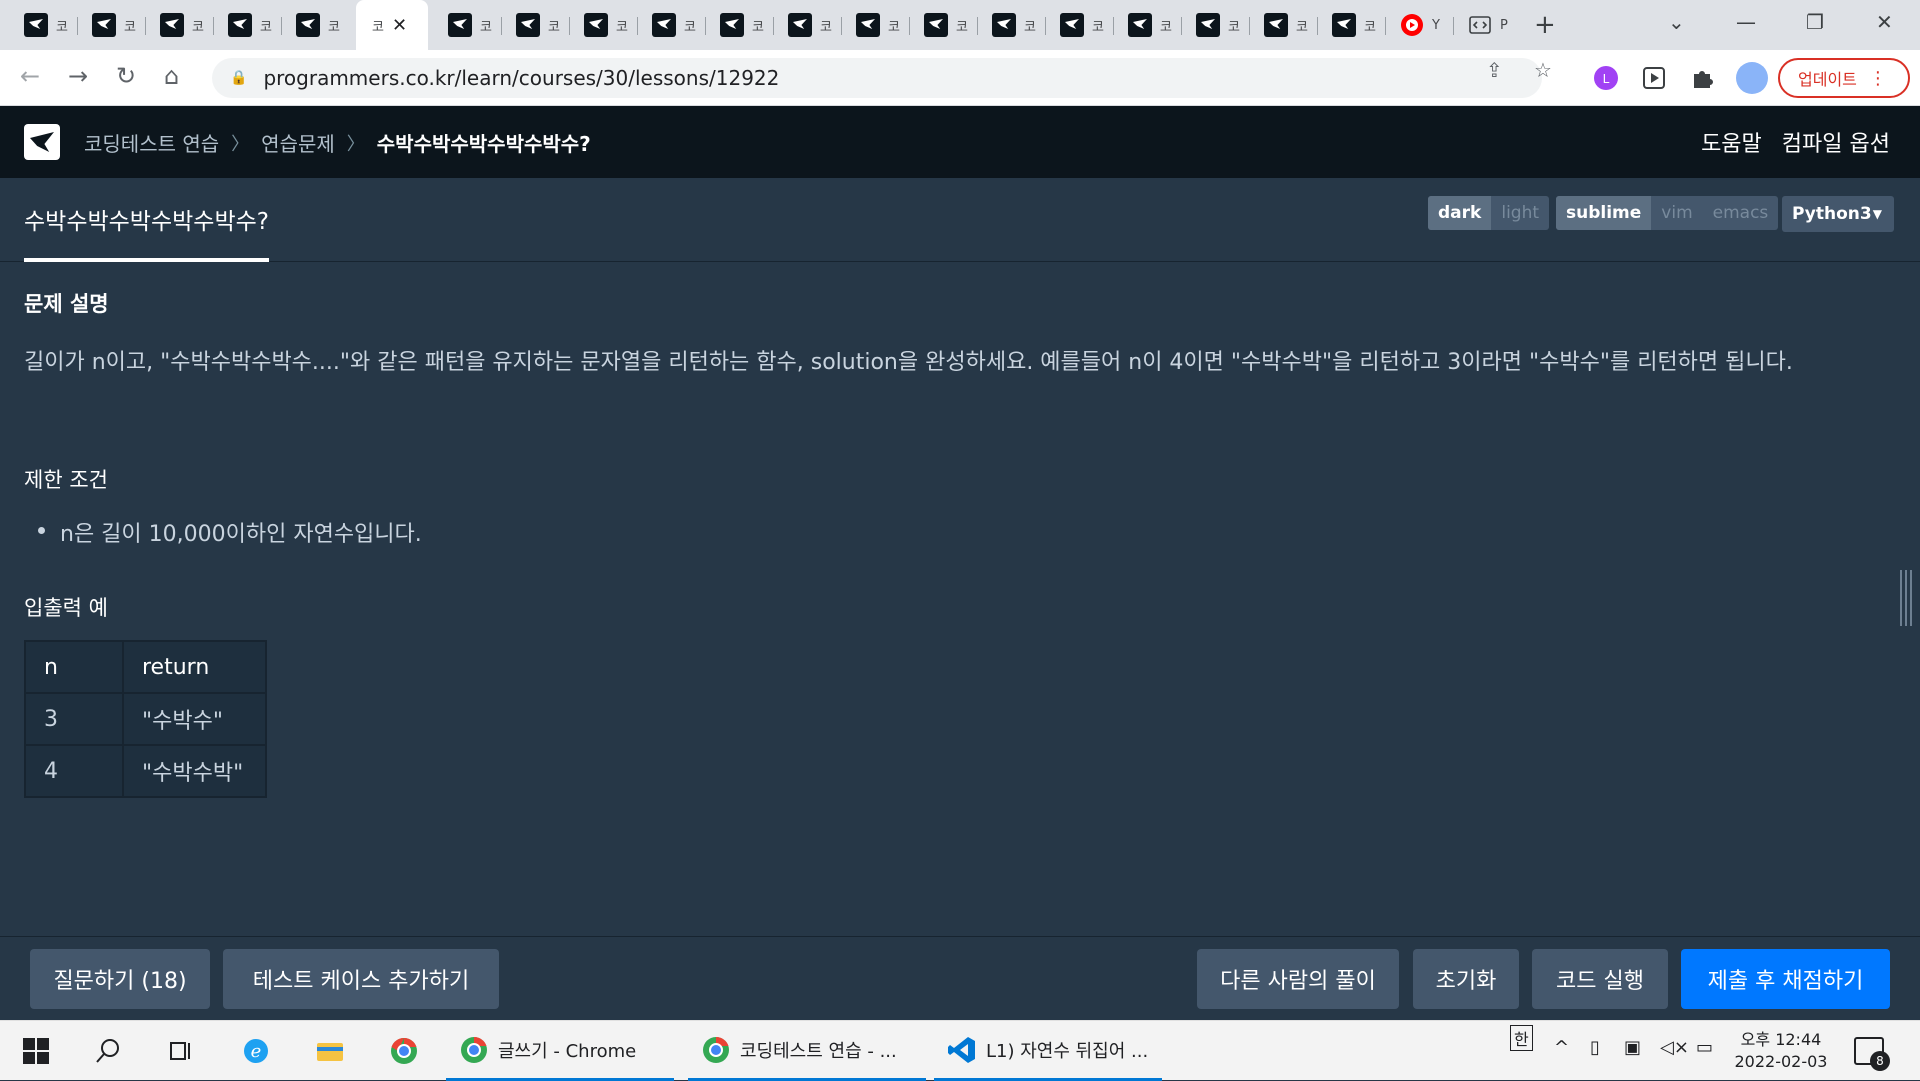 This screenshot has width=1920, height=1081. Describe the element at coordinates (1752, 78) in the screenshot. I see `profile-avatar` at that location.